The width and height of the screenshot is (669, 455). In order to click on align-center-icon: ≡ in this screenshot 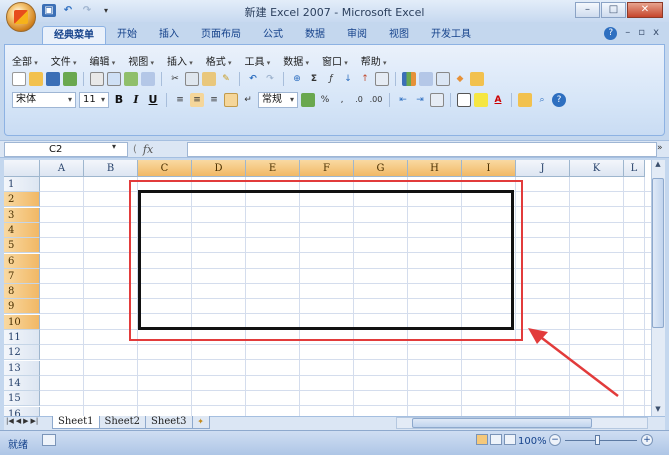, I will do `click(197, 99)`.